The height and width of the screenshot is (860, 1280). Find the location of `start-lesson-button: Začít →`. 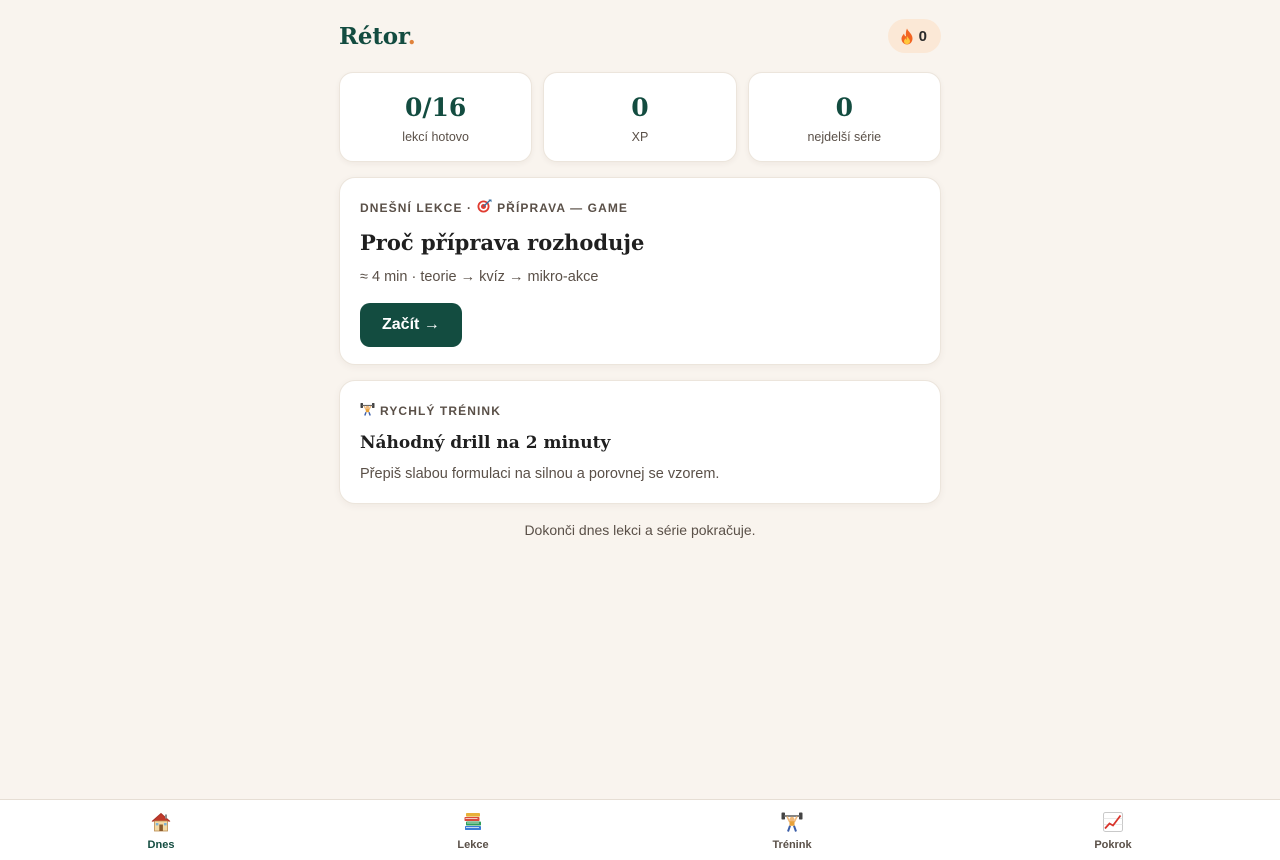

start-lesson-button: Začít → is located at coordinates (411, 325).